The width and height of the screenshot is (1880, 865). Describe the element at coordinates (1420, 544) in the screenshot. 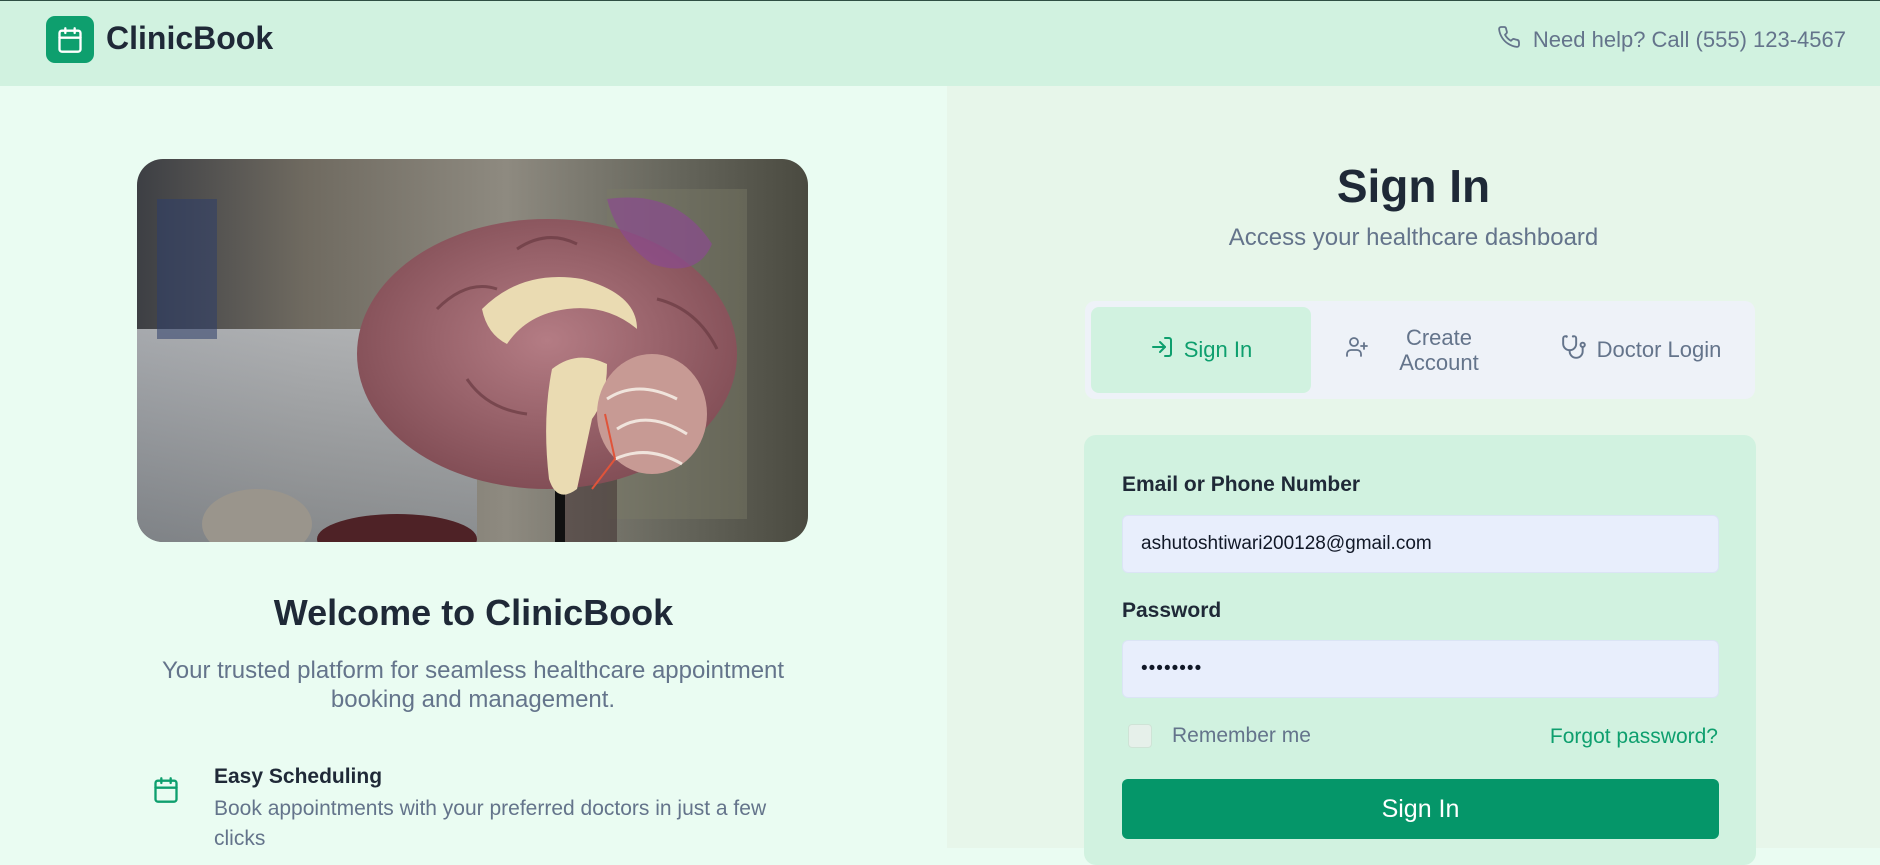

I see `email-input` at that location.